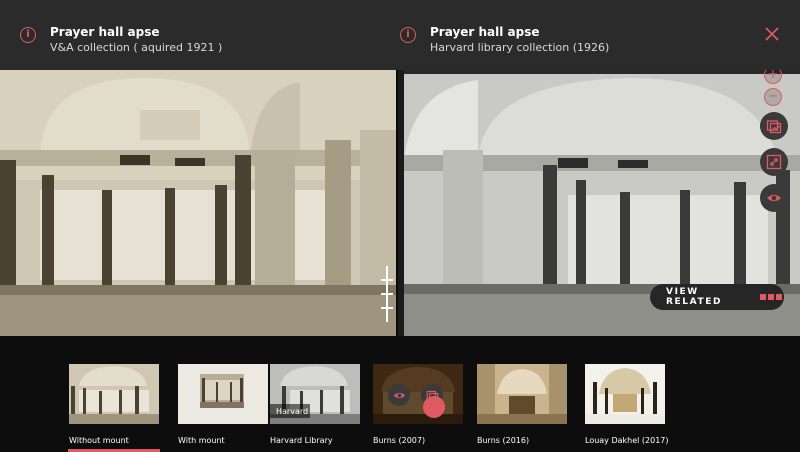 Image resolution: width=800 pixels, height=452 pixels. What do you see at coordinates (772, 297) in the screenshot?
I see `view-related-squares-icon` at bounding box center [772, 297].